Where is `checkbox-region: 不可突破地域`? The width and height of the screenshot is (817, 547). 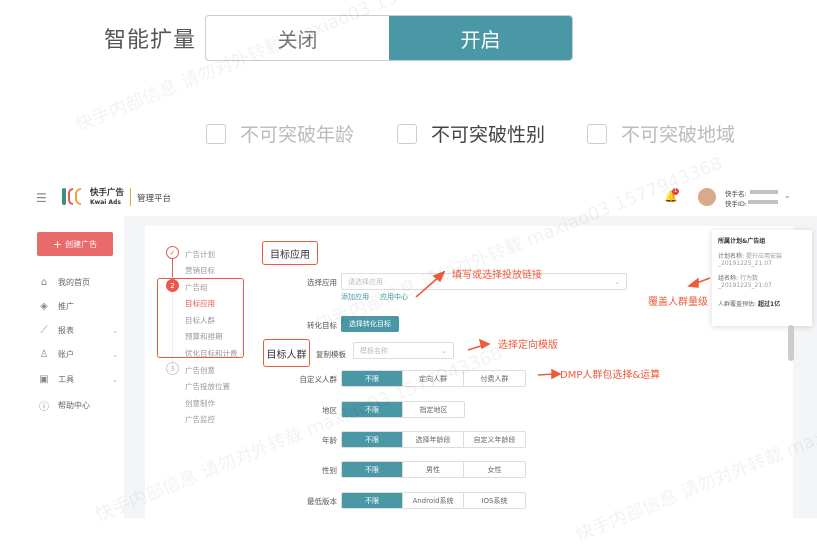 checkbox-region: 不可突破地域 is located at coordinates (661, 133).